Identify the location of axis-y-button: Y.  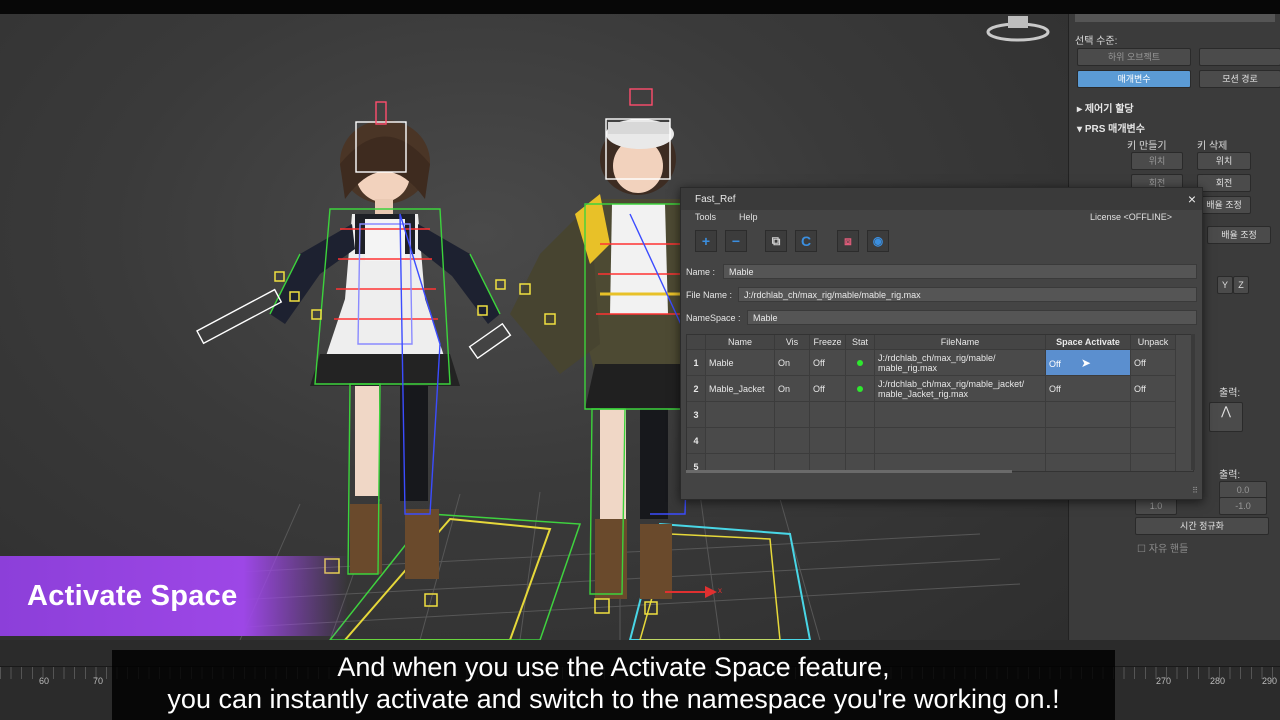
(1225, 285).